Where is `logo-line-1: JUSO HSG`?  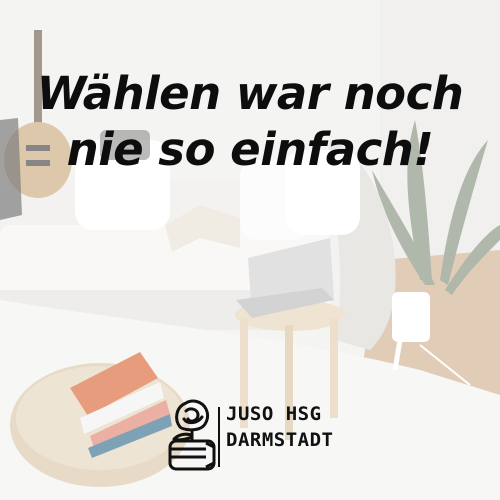 logo-line-1: JUSO HSG is located at coordinates (274, 414).